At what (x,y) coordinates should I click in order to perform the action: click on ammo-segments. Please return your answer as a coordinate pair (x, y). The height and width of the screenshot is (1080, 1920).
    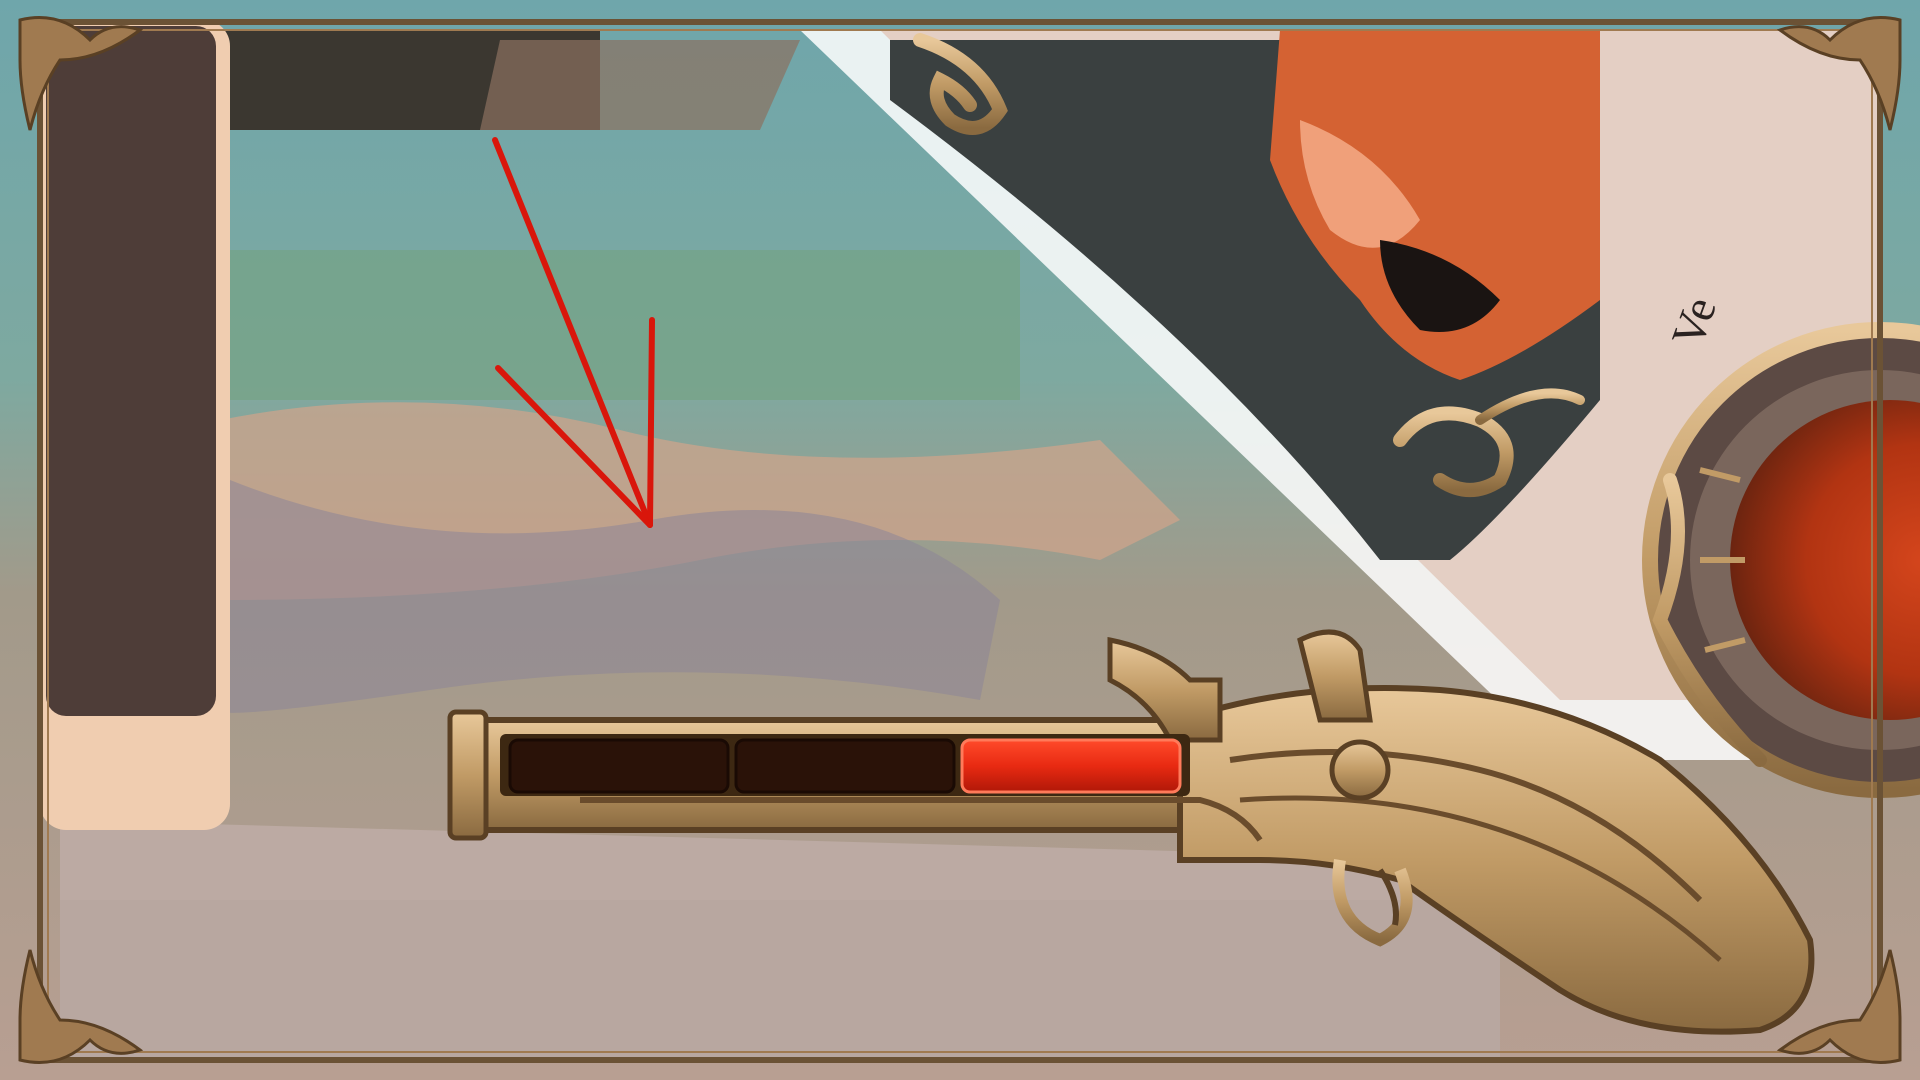
    Looking at the image, I should click on (845, 766).